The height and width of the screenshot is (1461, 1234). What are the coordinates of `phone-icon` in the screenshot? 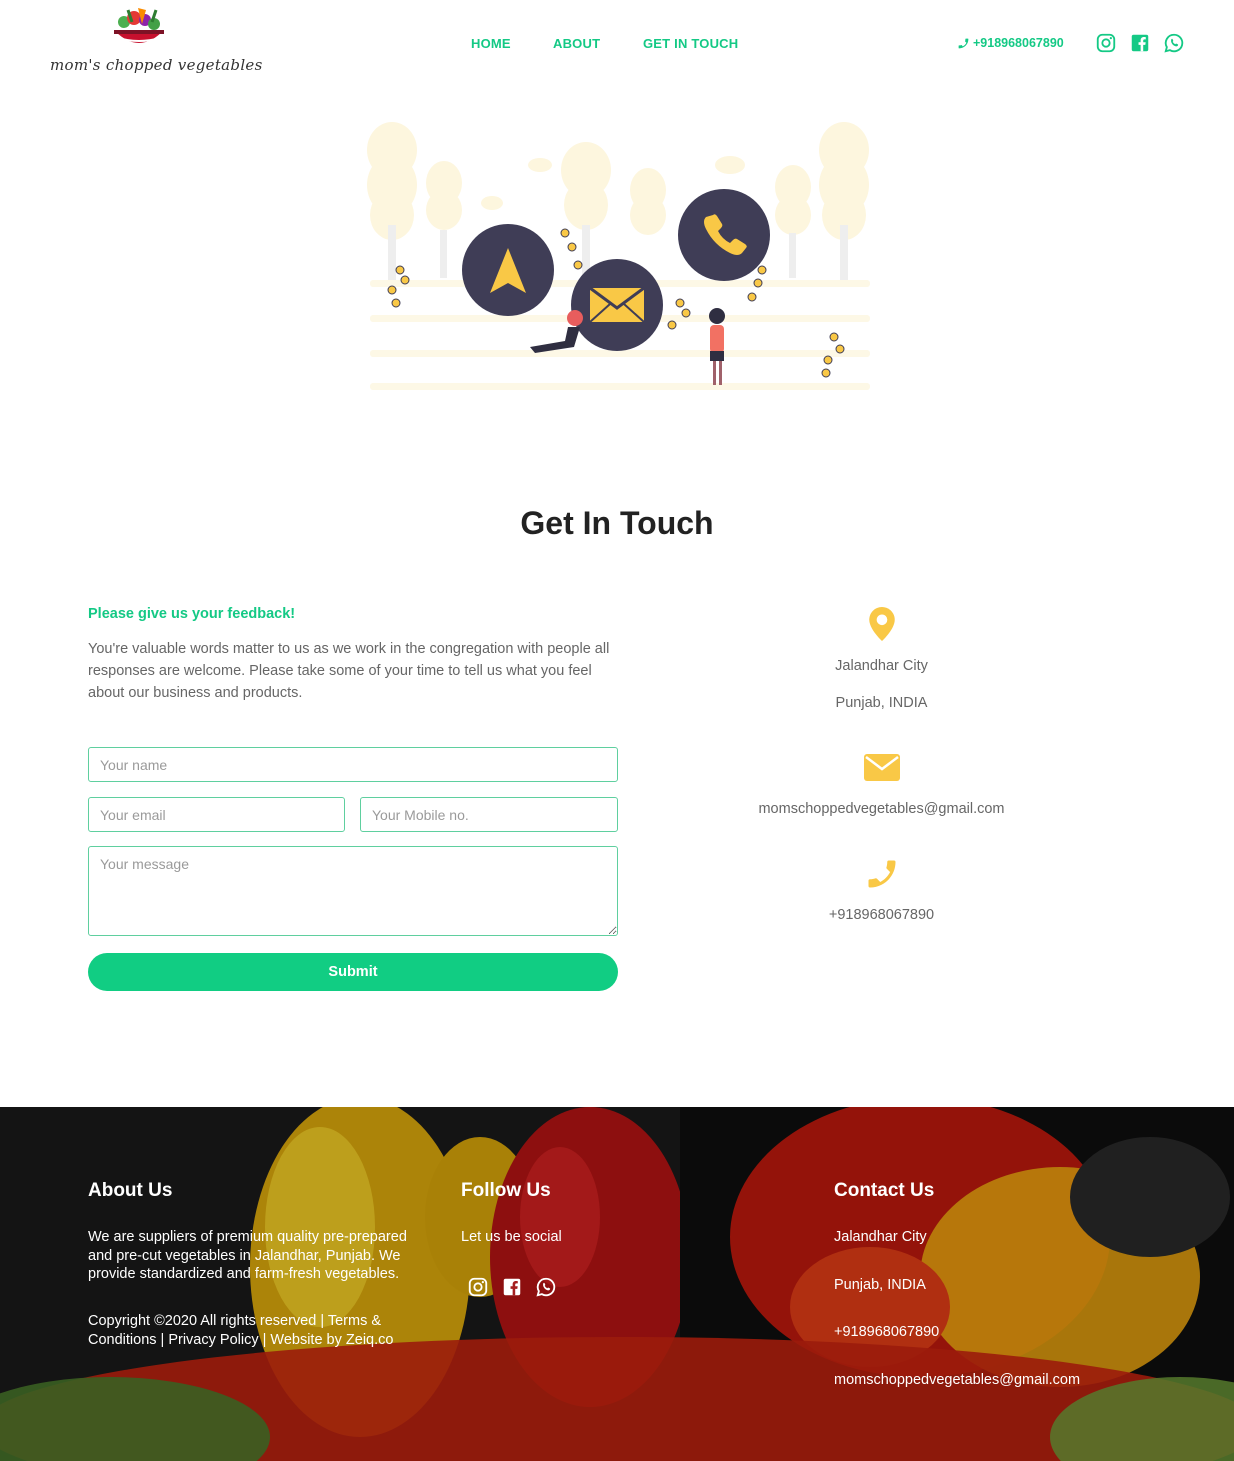 It's located at (963, 43).